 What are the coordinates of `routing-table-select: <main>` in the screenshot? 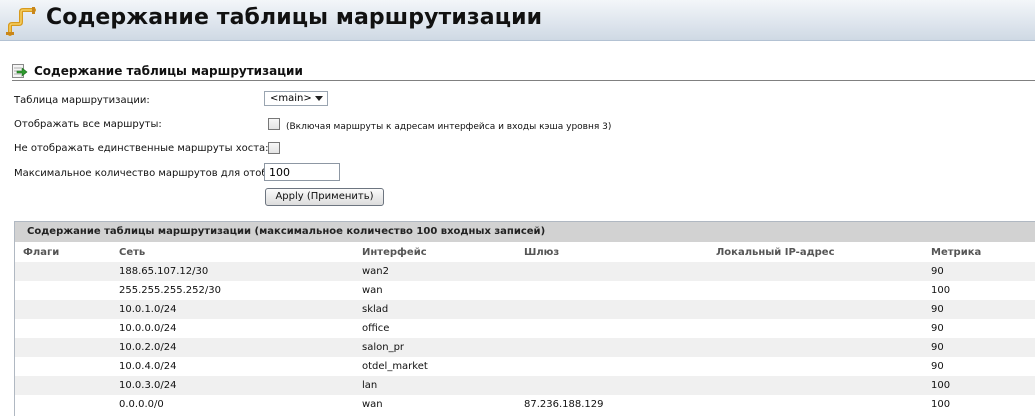 It's located at (296, 98).